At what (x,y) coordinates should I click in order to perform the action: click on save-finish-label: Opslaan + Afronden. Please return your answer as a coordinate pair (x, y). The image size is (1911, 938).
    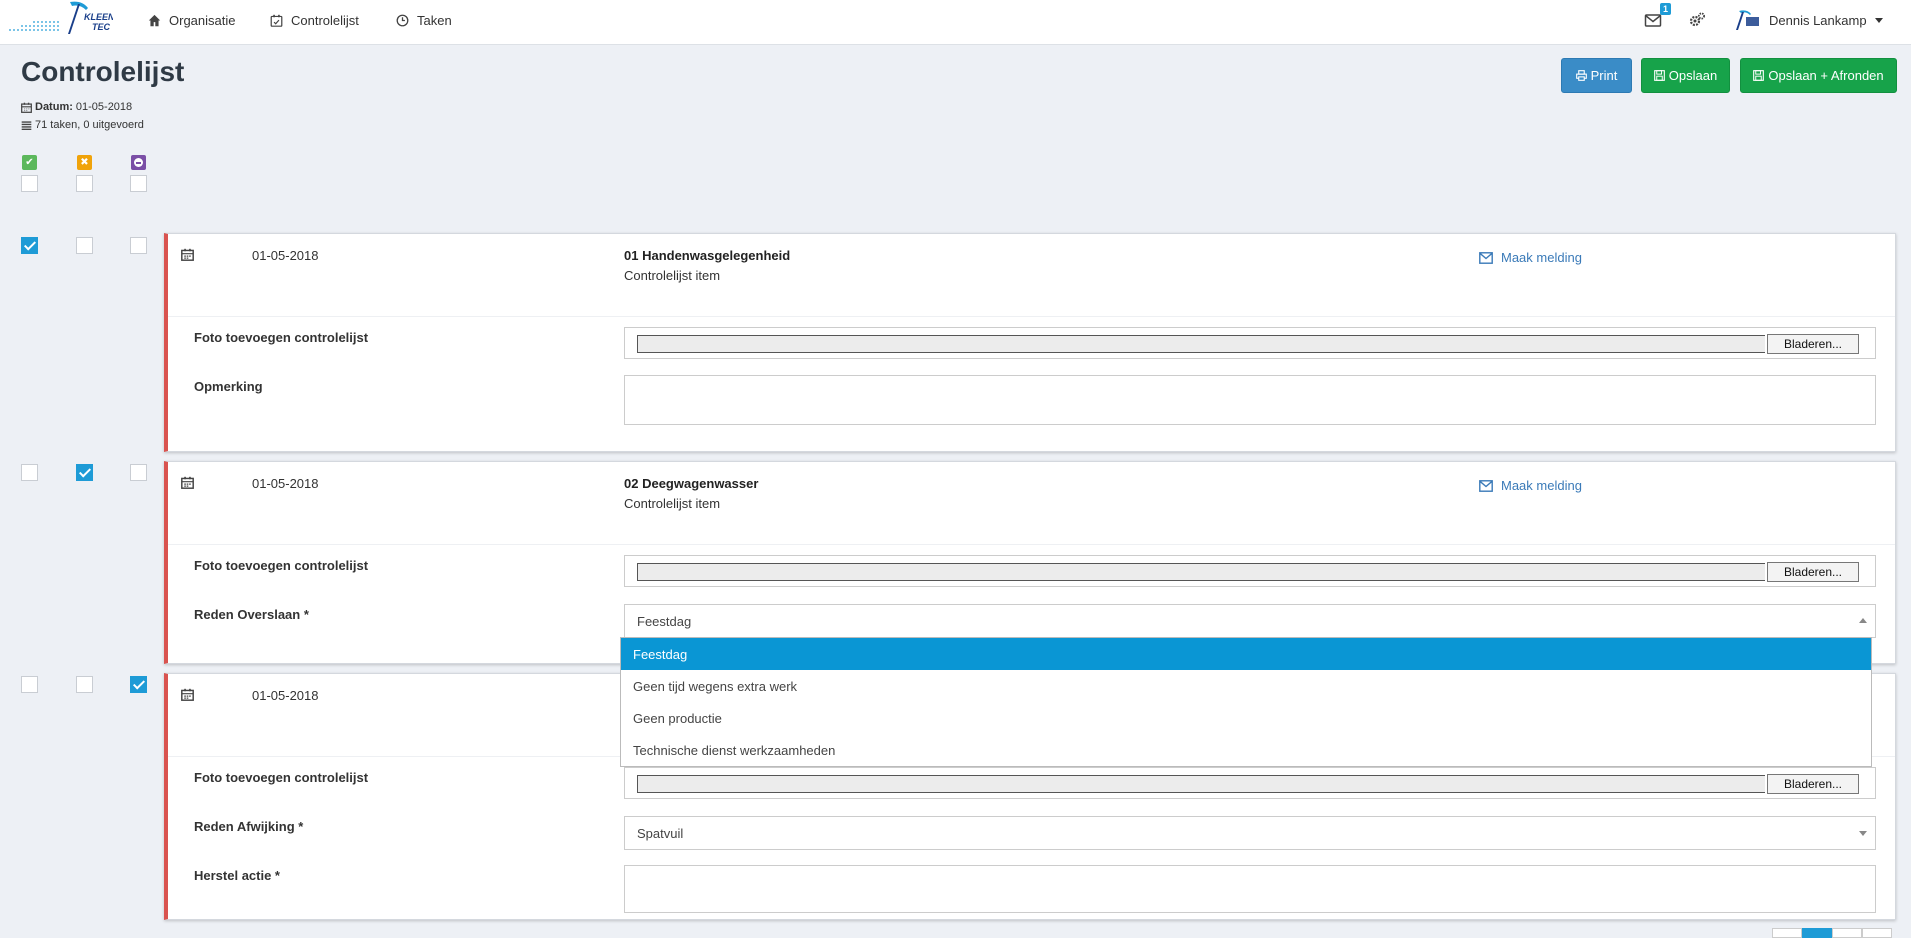
    Looking at the image, I should click on (1826, 75).